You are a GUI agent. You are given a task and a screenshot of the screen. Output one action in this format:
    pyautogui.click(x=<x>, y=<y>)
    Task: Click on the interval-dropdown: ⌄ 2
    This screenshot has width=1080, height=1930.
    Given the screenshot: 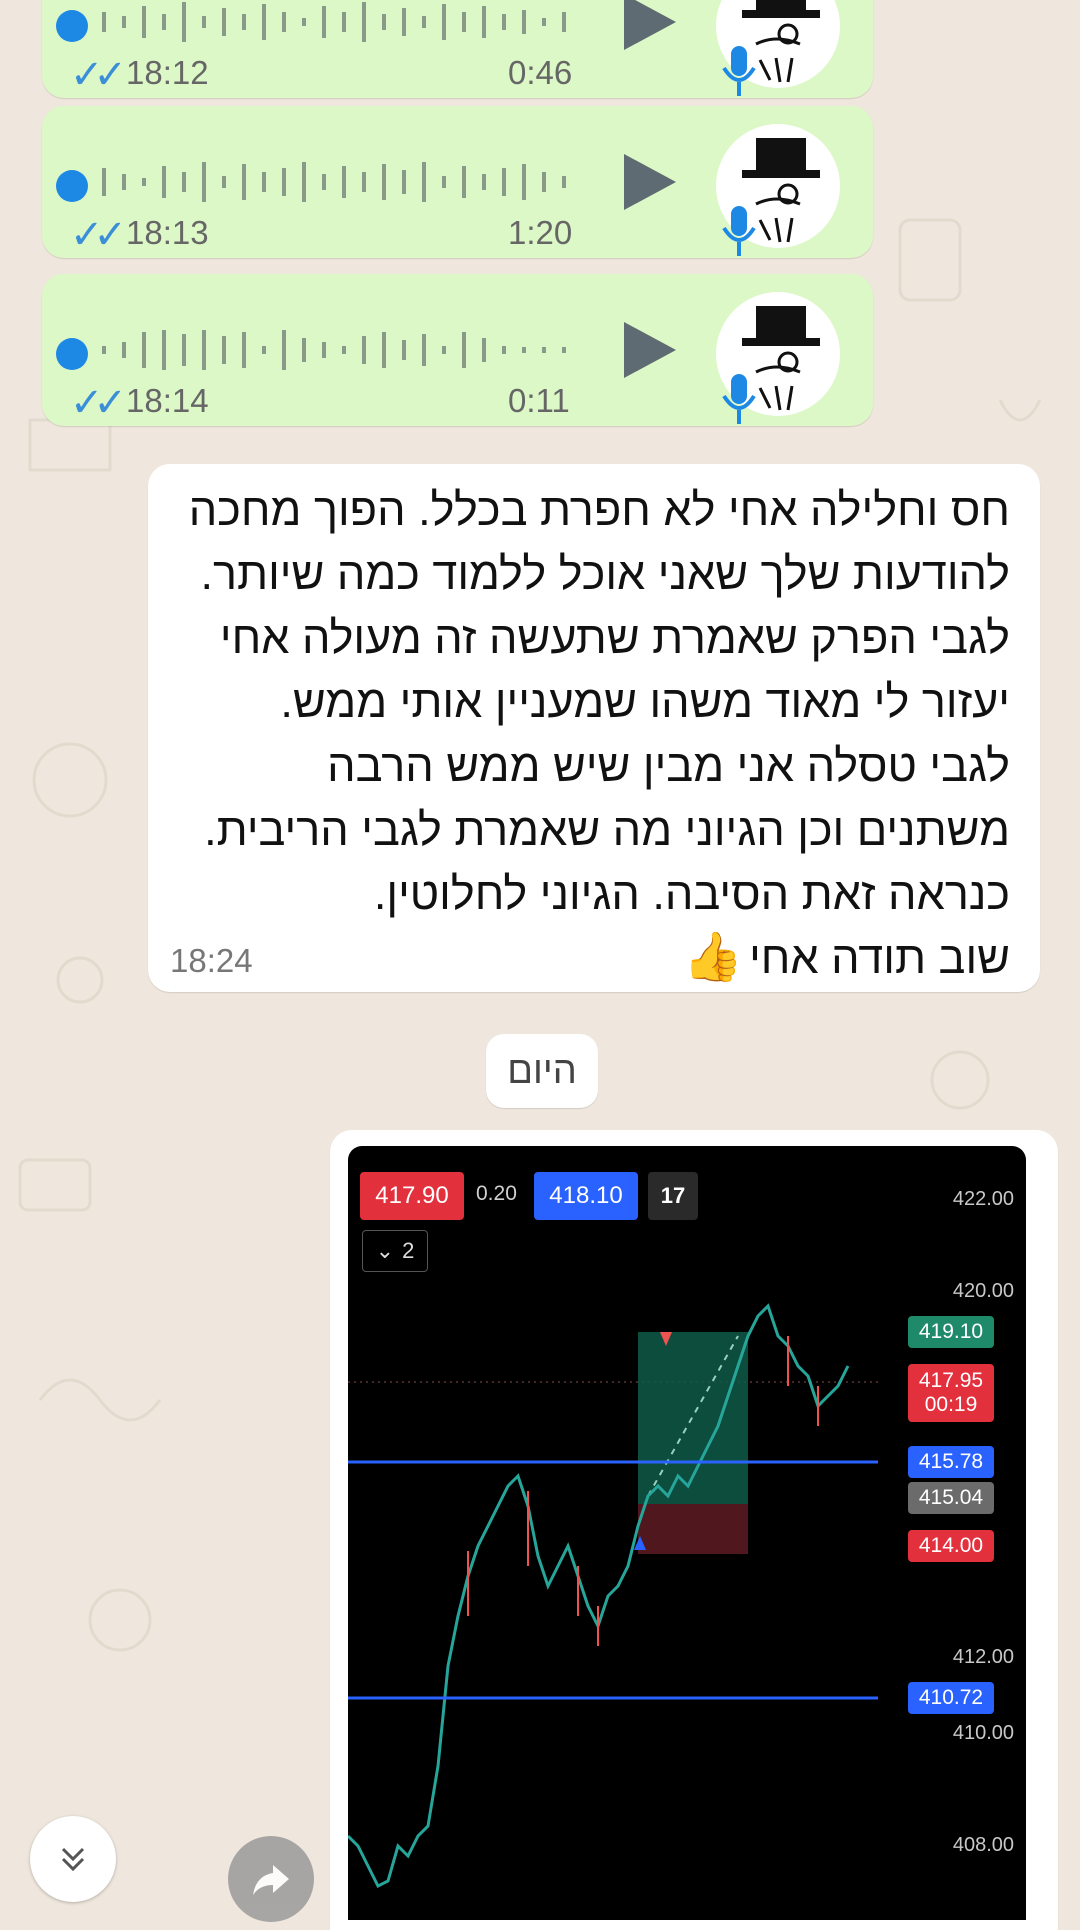 What is the action you would take?
    pyautogui.click(x=395, y=1251)
    